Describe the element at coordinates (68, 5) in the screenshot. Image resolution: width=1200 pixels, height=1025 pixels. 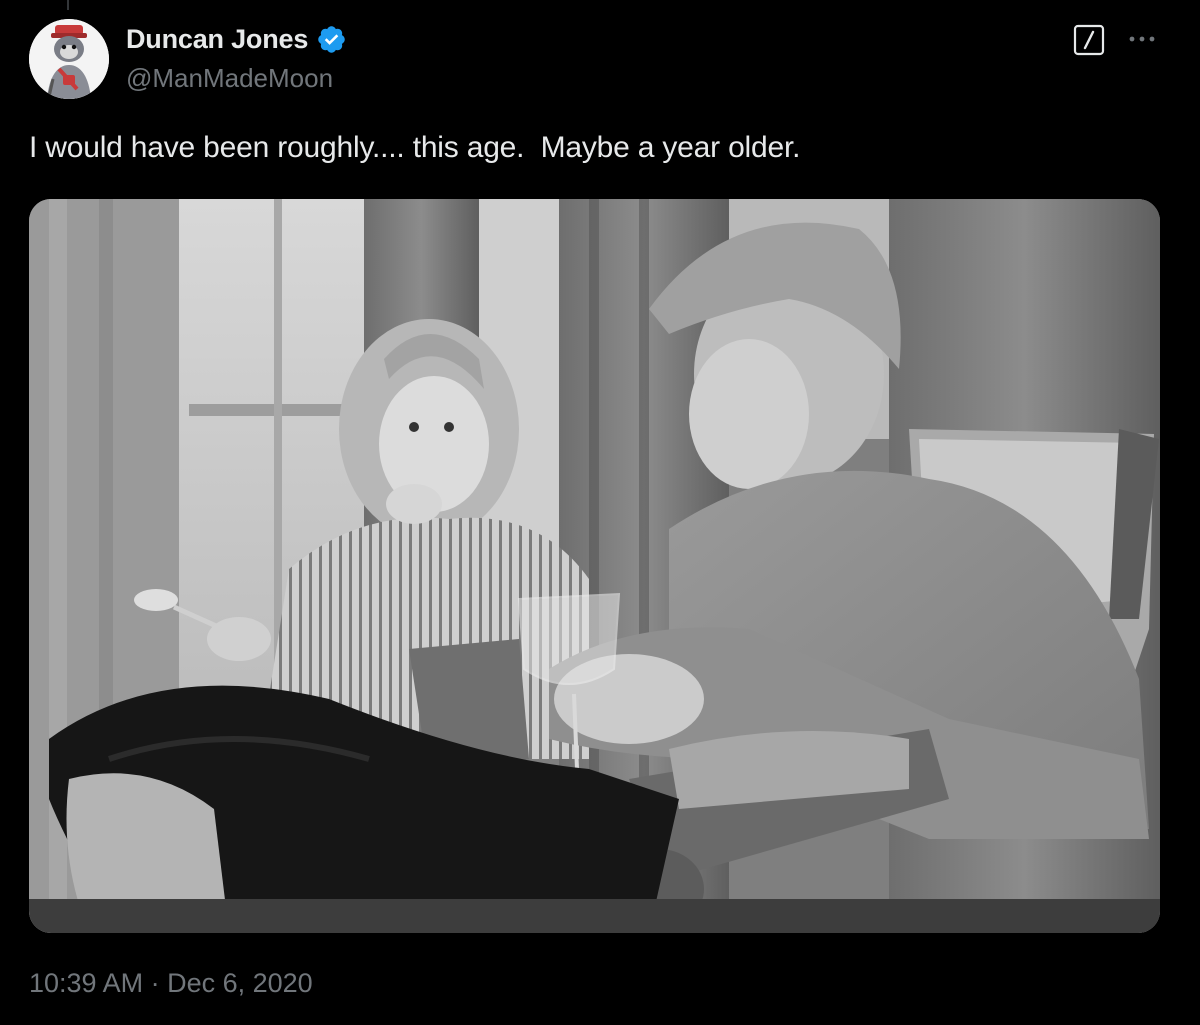
I see `thread-connector-line` at that location.